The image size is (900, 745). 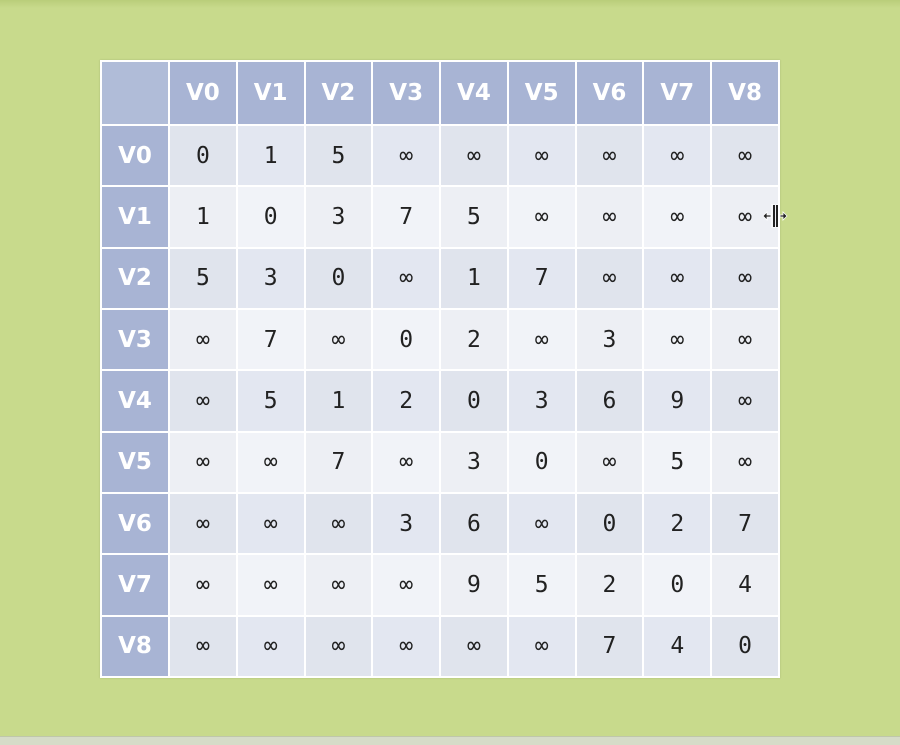 I want to click on row-header-v0: V0, so click(x=135, y=155).